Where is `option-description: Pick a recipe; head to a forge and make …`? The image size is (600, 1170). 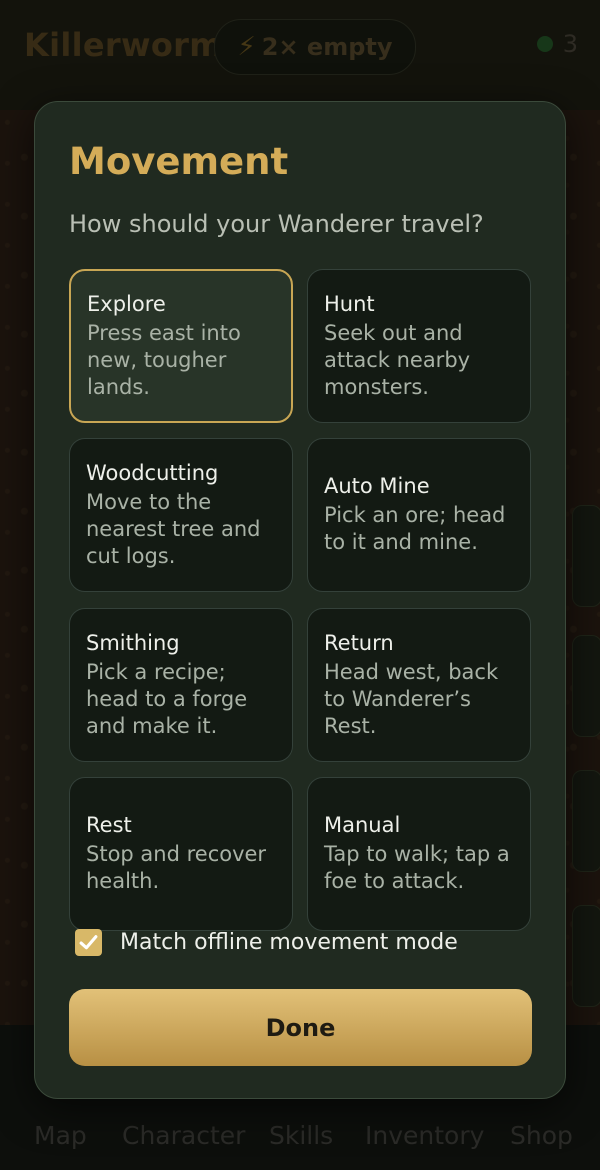
option-description: Pick a recipe; head to a forge and make … is located at coordinates (167, 698).